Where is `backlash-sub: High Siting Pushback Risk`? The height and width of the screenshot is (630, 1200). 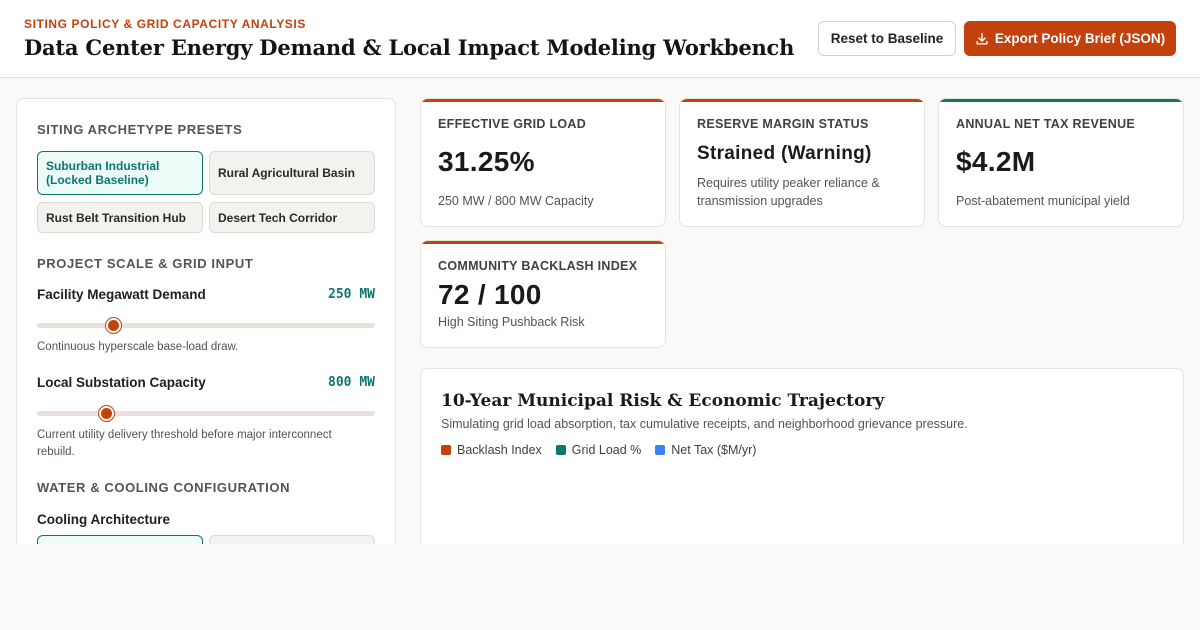 backlash-sub: High Siting Pushback Risk is located at coordinates (511, 322).